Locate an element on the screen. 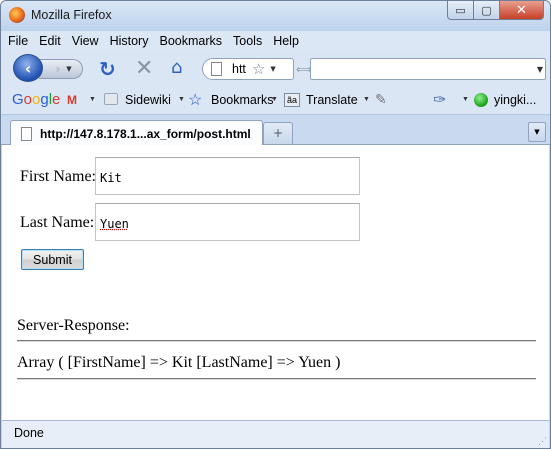  close-button: ✕ is located at coordinates (522, 10).